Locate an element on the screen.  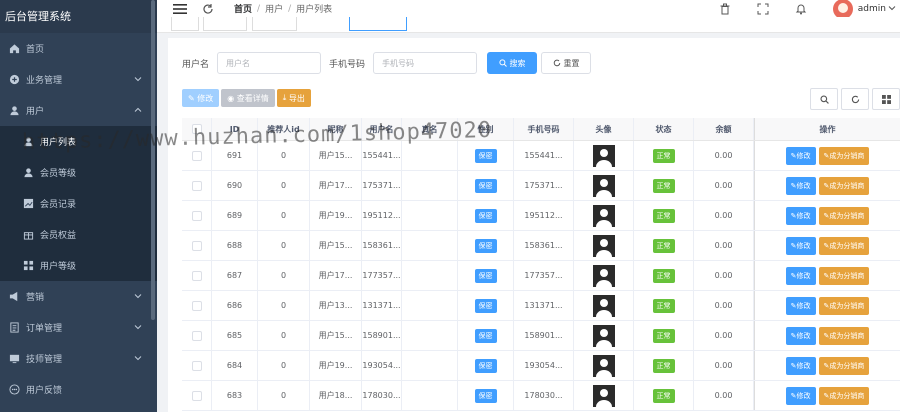
fullscreen-icon is located at coordinates (763, 9).